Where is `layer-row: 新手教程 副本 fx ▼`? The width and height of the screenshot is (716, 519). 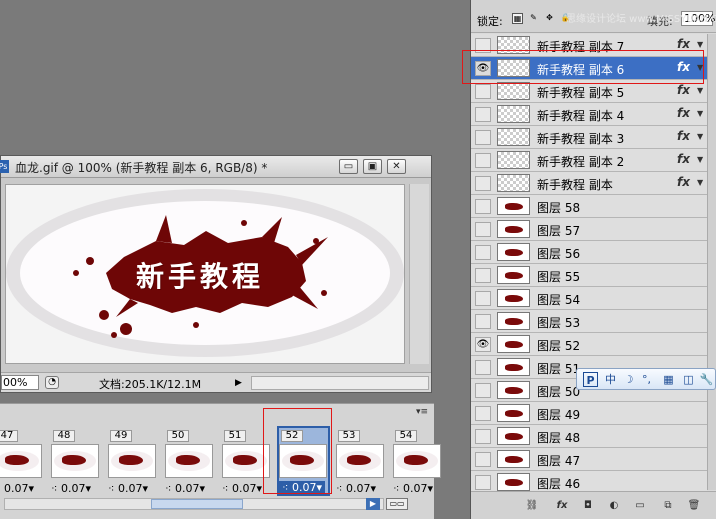
layer-row: 新手教程 副本 fx ▼ is located at coordinates (589, 183).